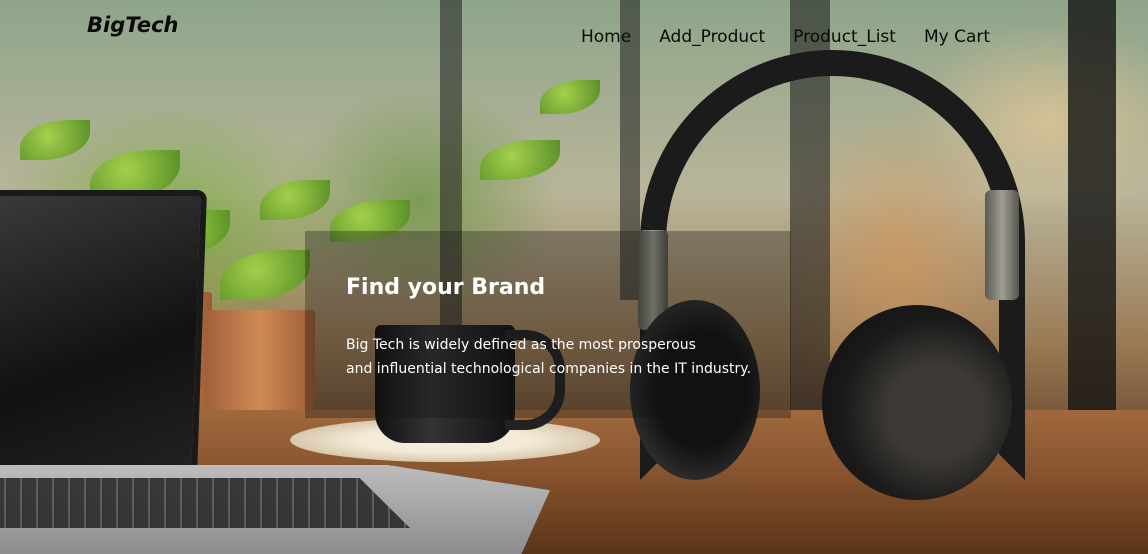 Image resolution: width=1148 pixels, height=554 pixels. I want to click on hero-text-overlay, so click(548, 324).